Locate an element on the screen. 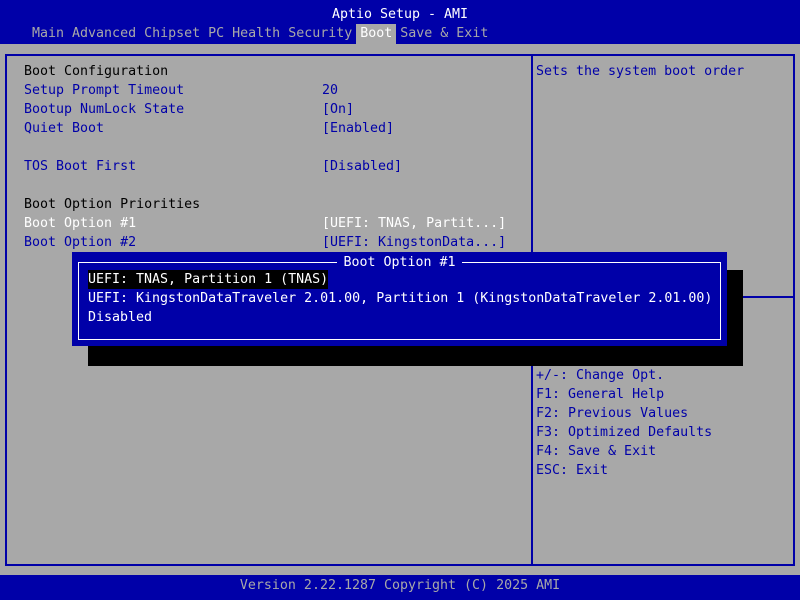 The image size is (800, 600). help-key: +/-: Change Opt. is located at coordinates (600, 375).